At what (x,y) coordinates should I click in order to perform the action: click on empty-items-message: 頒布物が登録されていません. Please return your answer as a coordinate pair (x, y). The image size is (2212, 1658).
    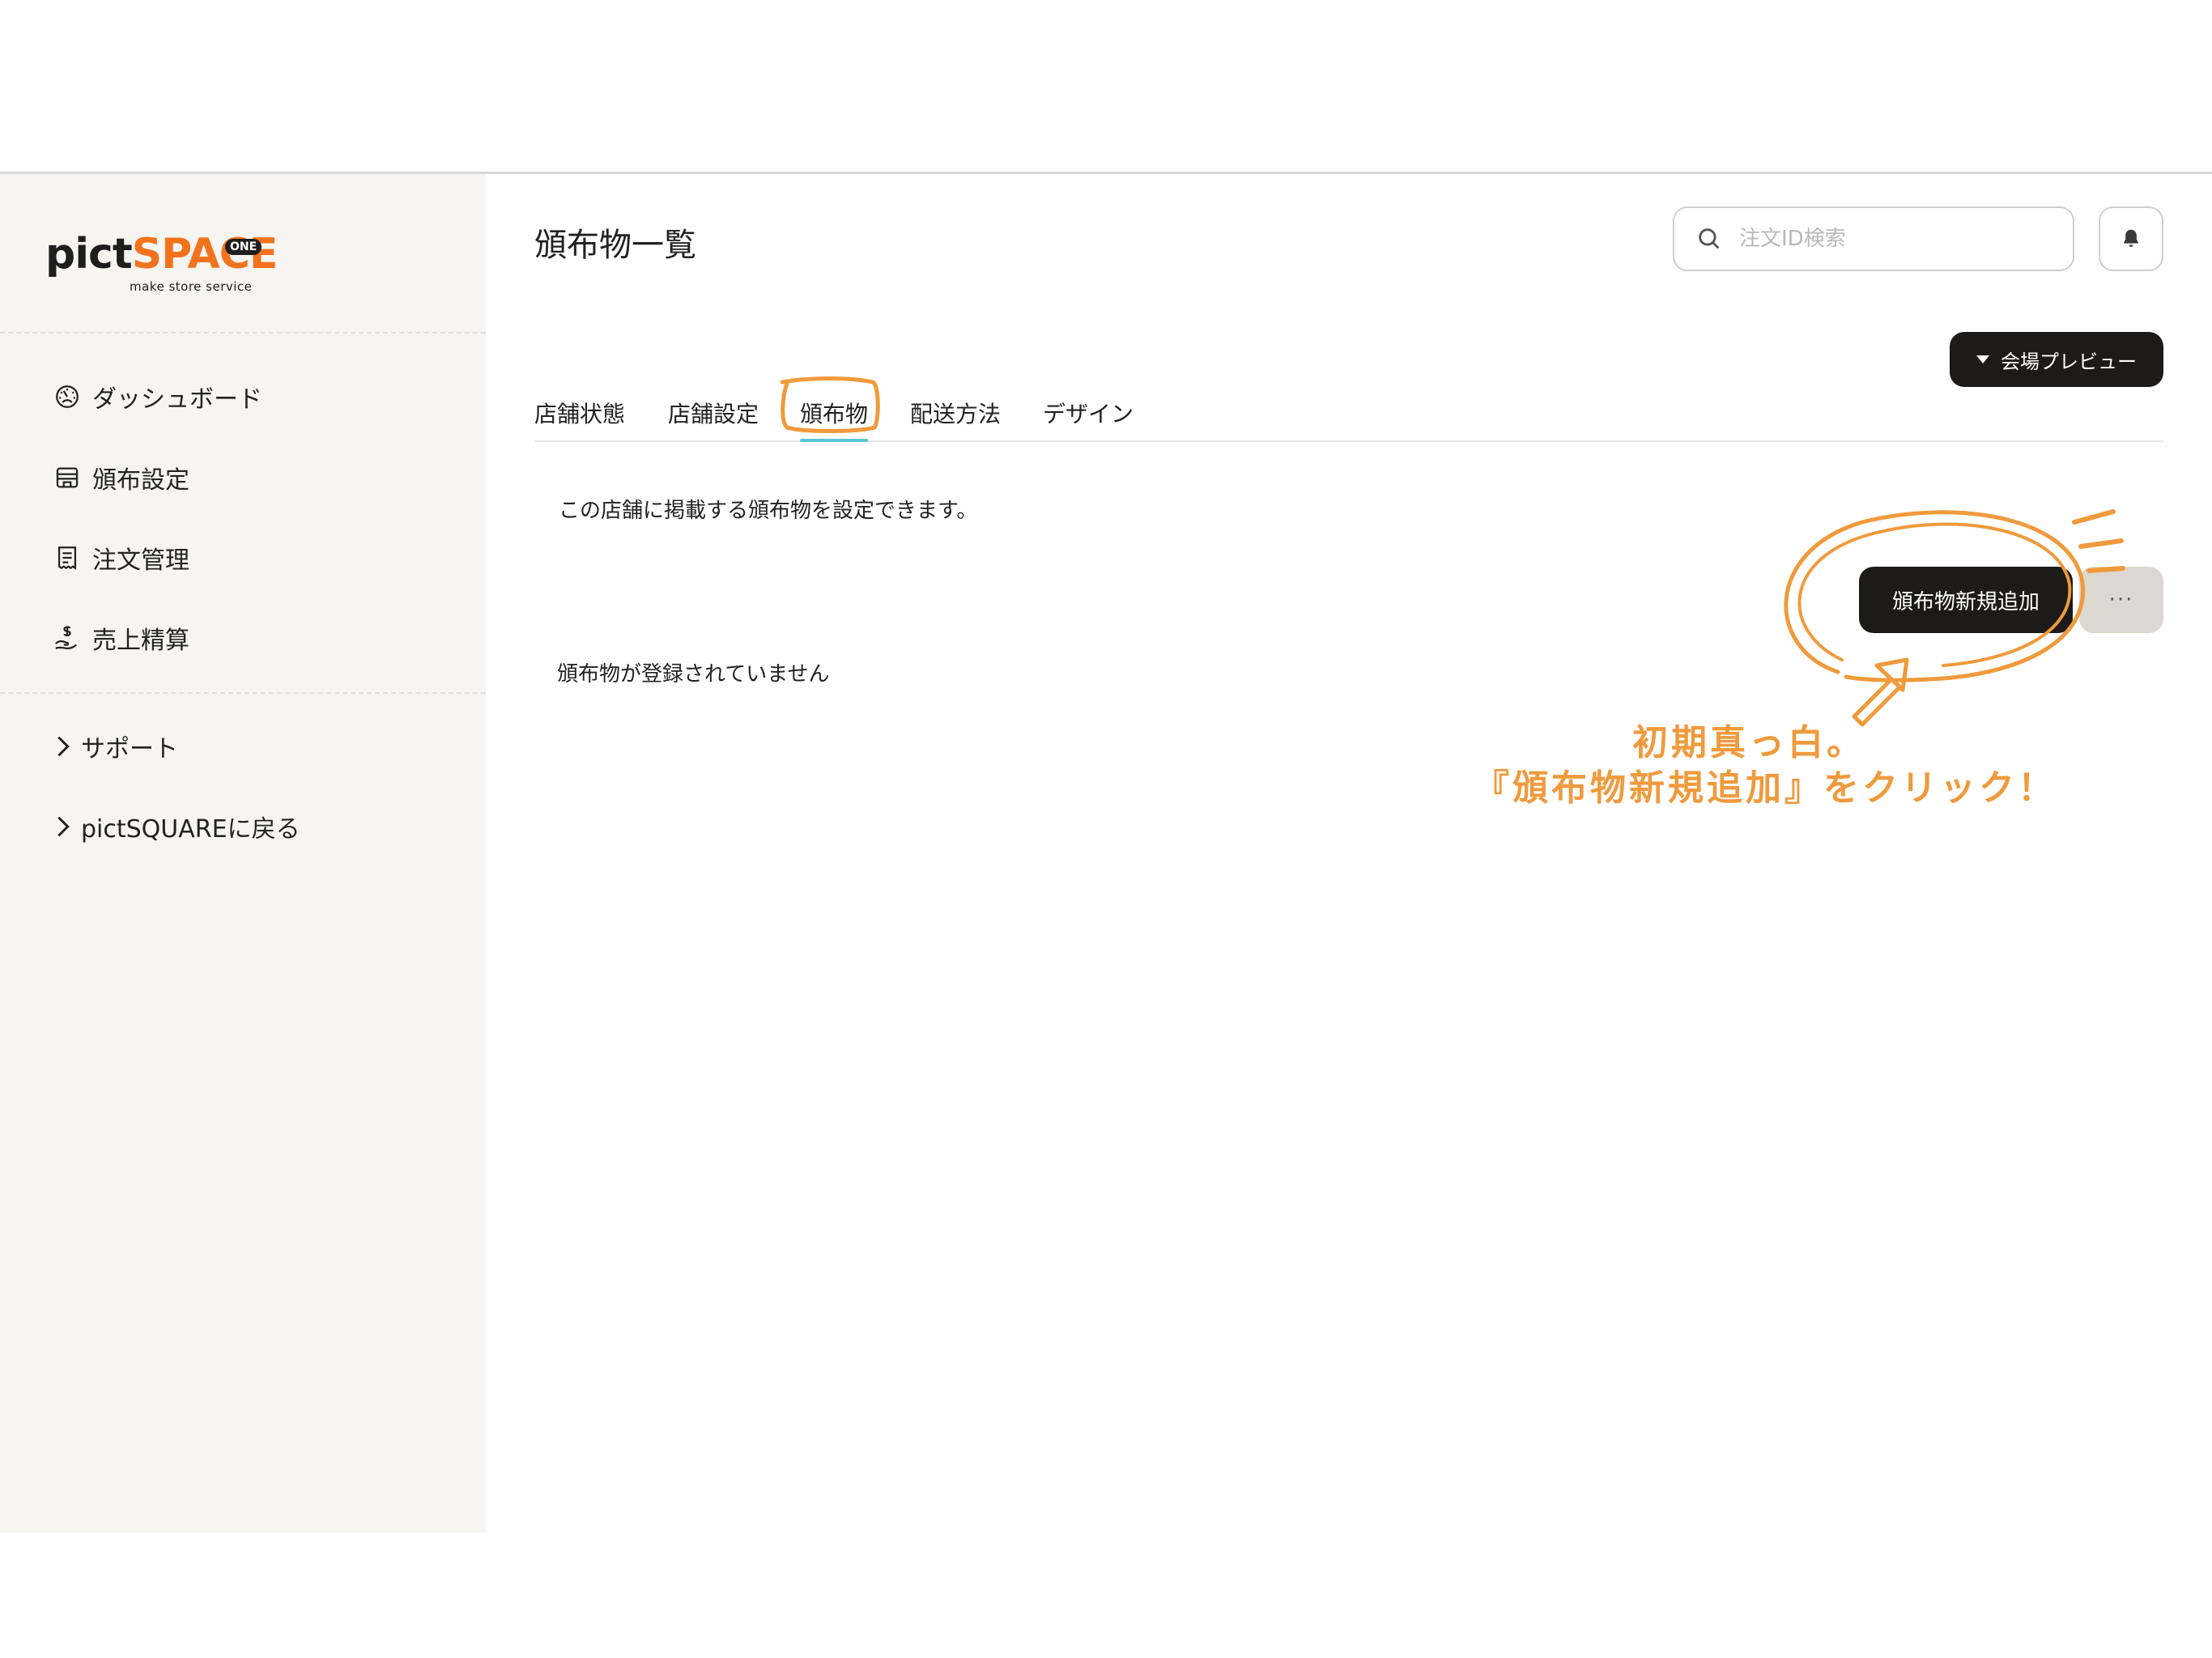
    Looking at the image, I should click on (694, 674).